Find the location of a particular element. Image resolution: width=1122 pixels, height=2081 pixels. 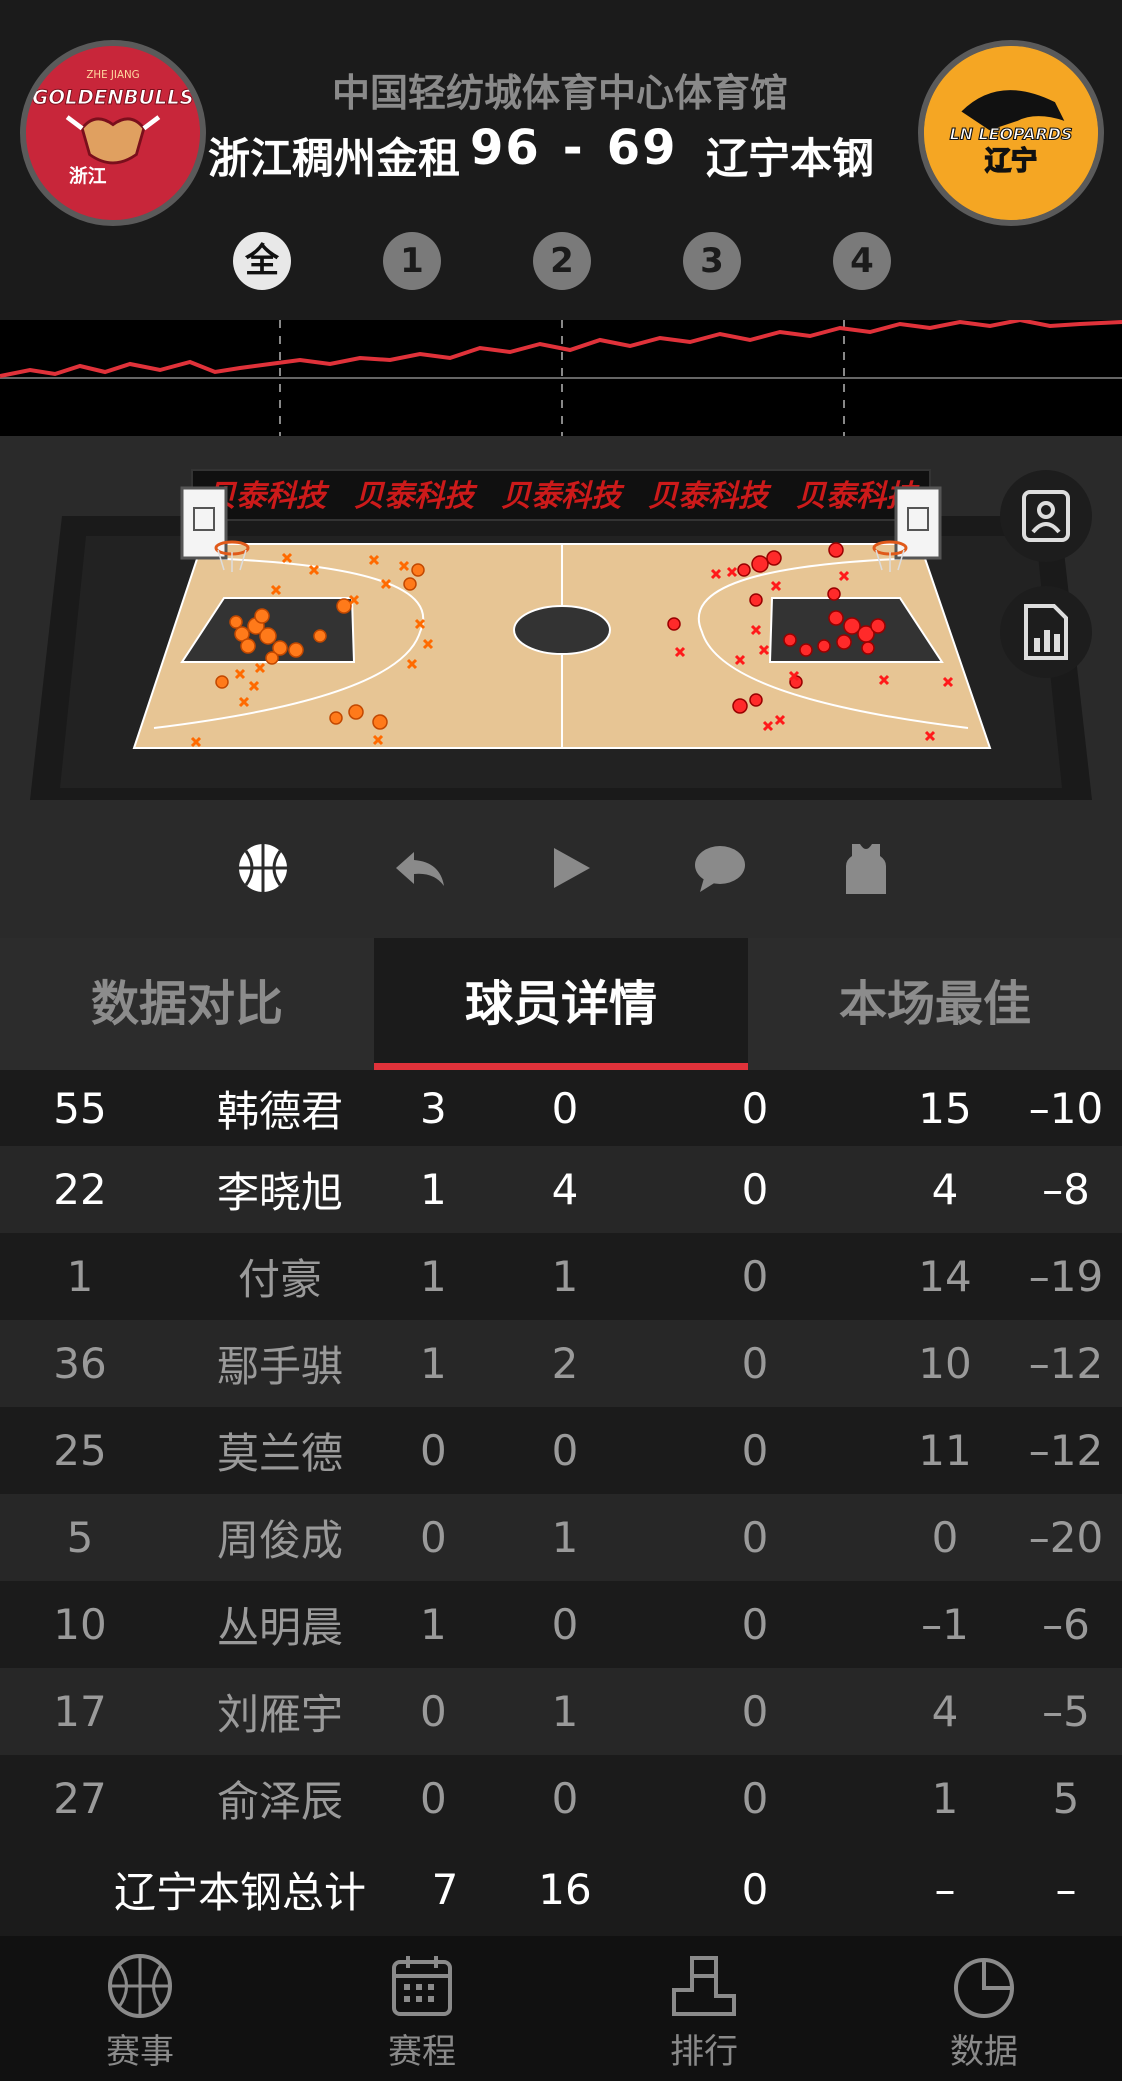

table-row: 17 刘雁宇 0 1 0 4 –5 is located at coordinates (561, 1711).